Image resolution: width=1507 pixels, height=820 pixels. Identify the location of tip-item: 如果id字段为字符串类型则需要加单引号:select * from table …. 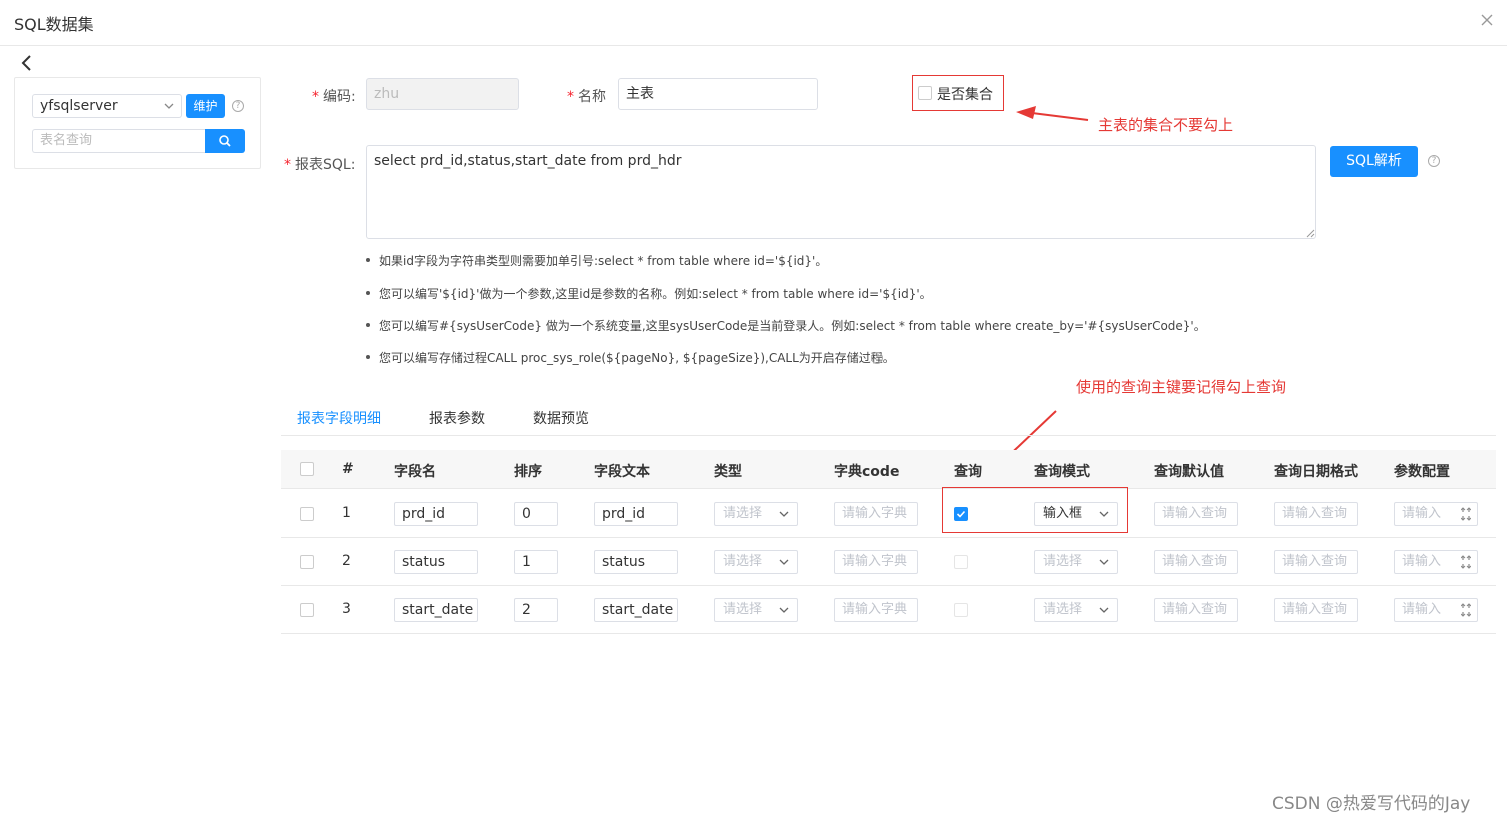
(596, 260).